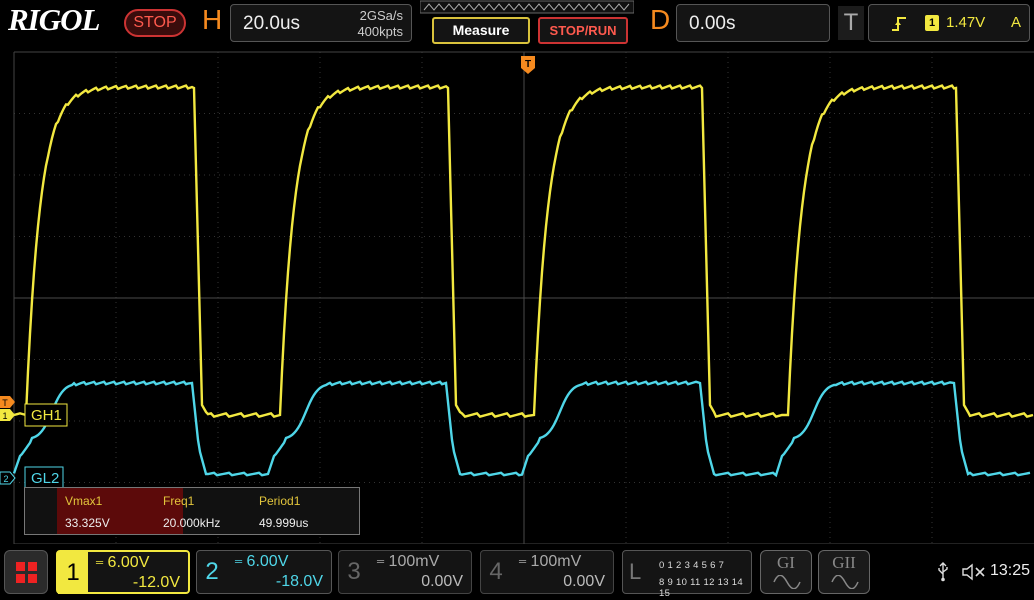 This screenshot has height=600, width=1034. I want to click on trigger-position-marker: T, so click(528, 65).